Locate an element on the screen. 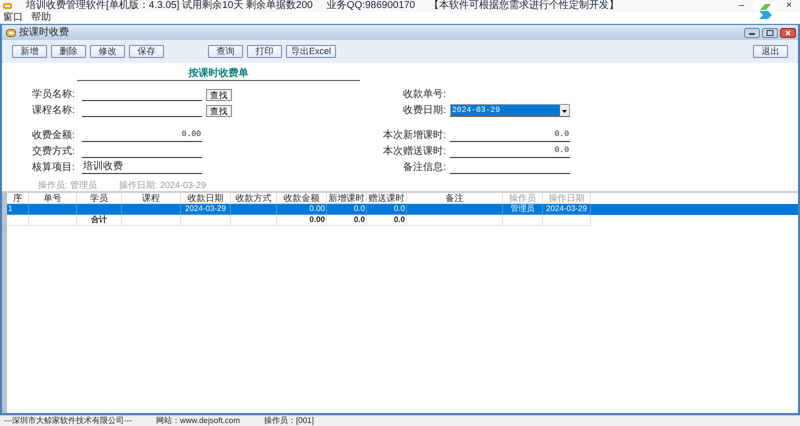  field-label: 课程名称: is located at coordinates (54, 111).